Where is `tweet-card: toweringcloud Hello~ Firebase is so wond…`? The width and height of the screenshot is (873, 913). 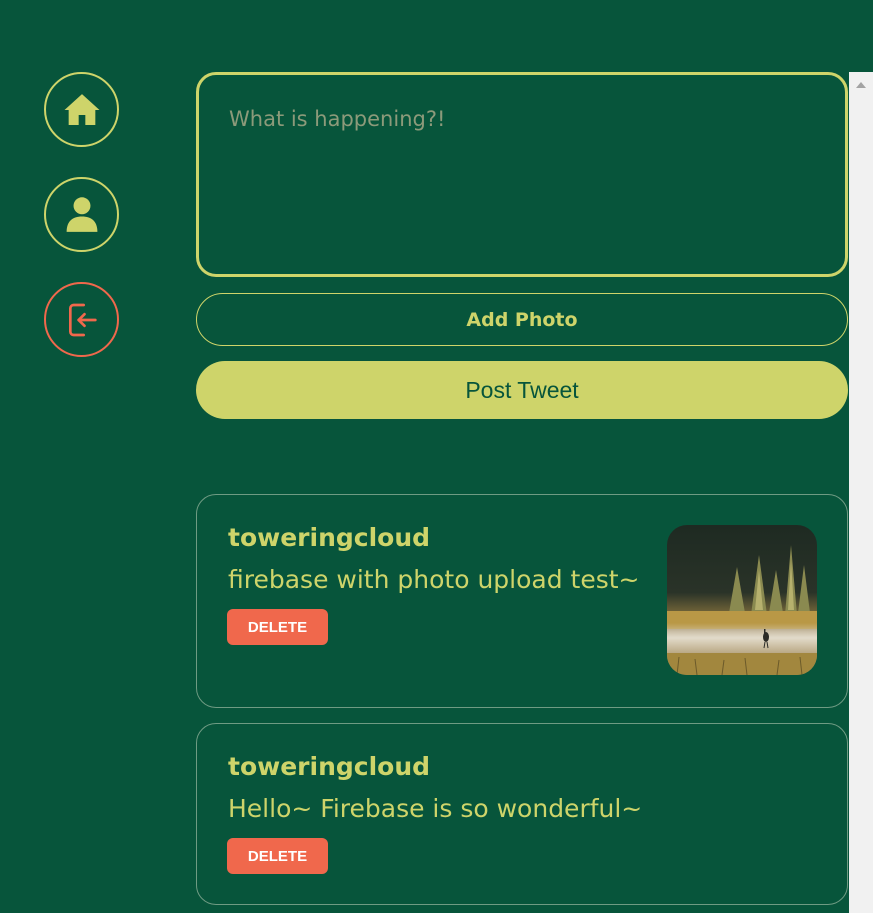
tweet-card: toweringcloud Hello~ Firebase is so wond… is located at coordinates (522, 814).